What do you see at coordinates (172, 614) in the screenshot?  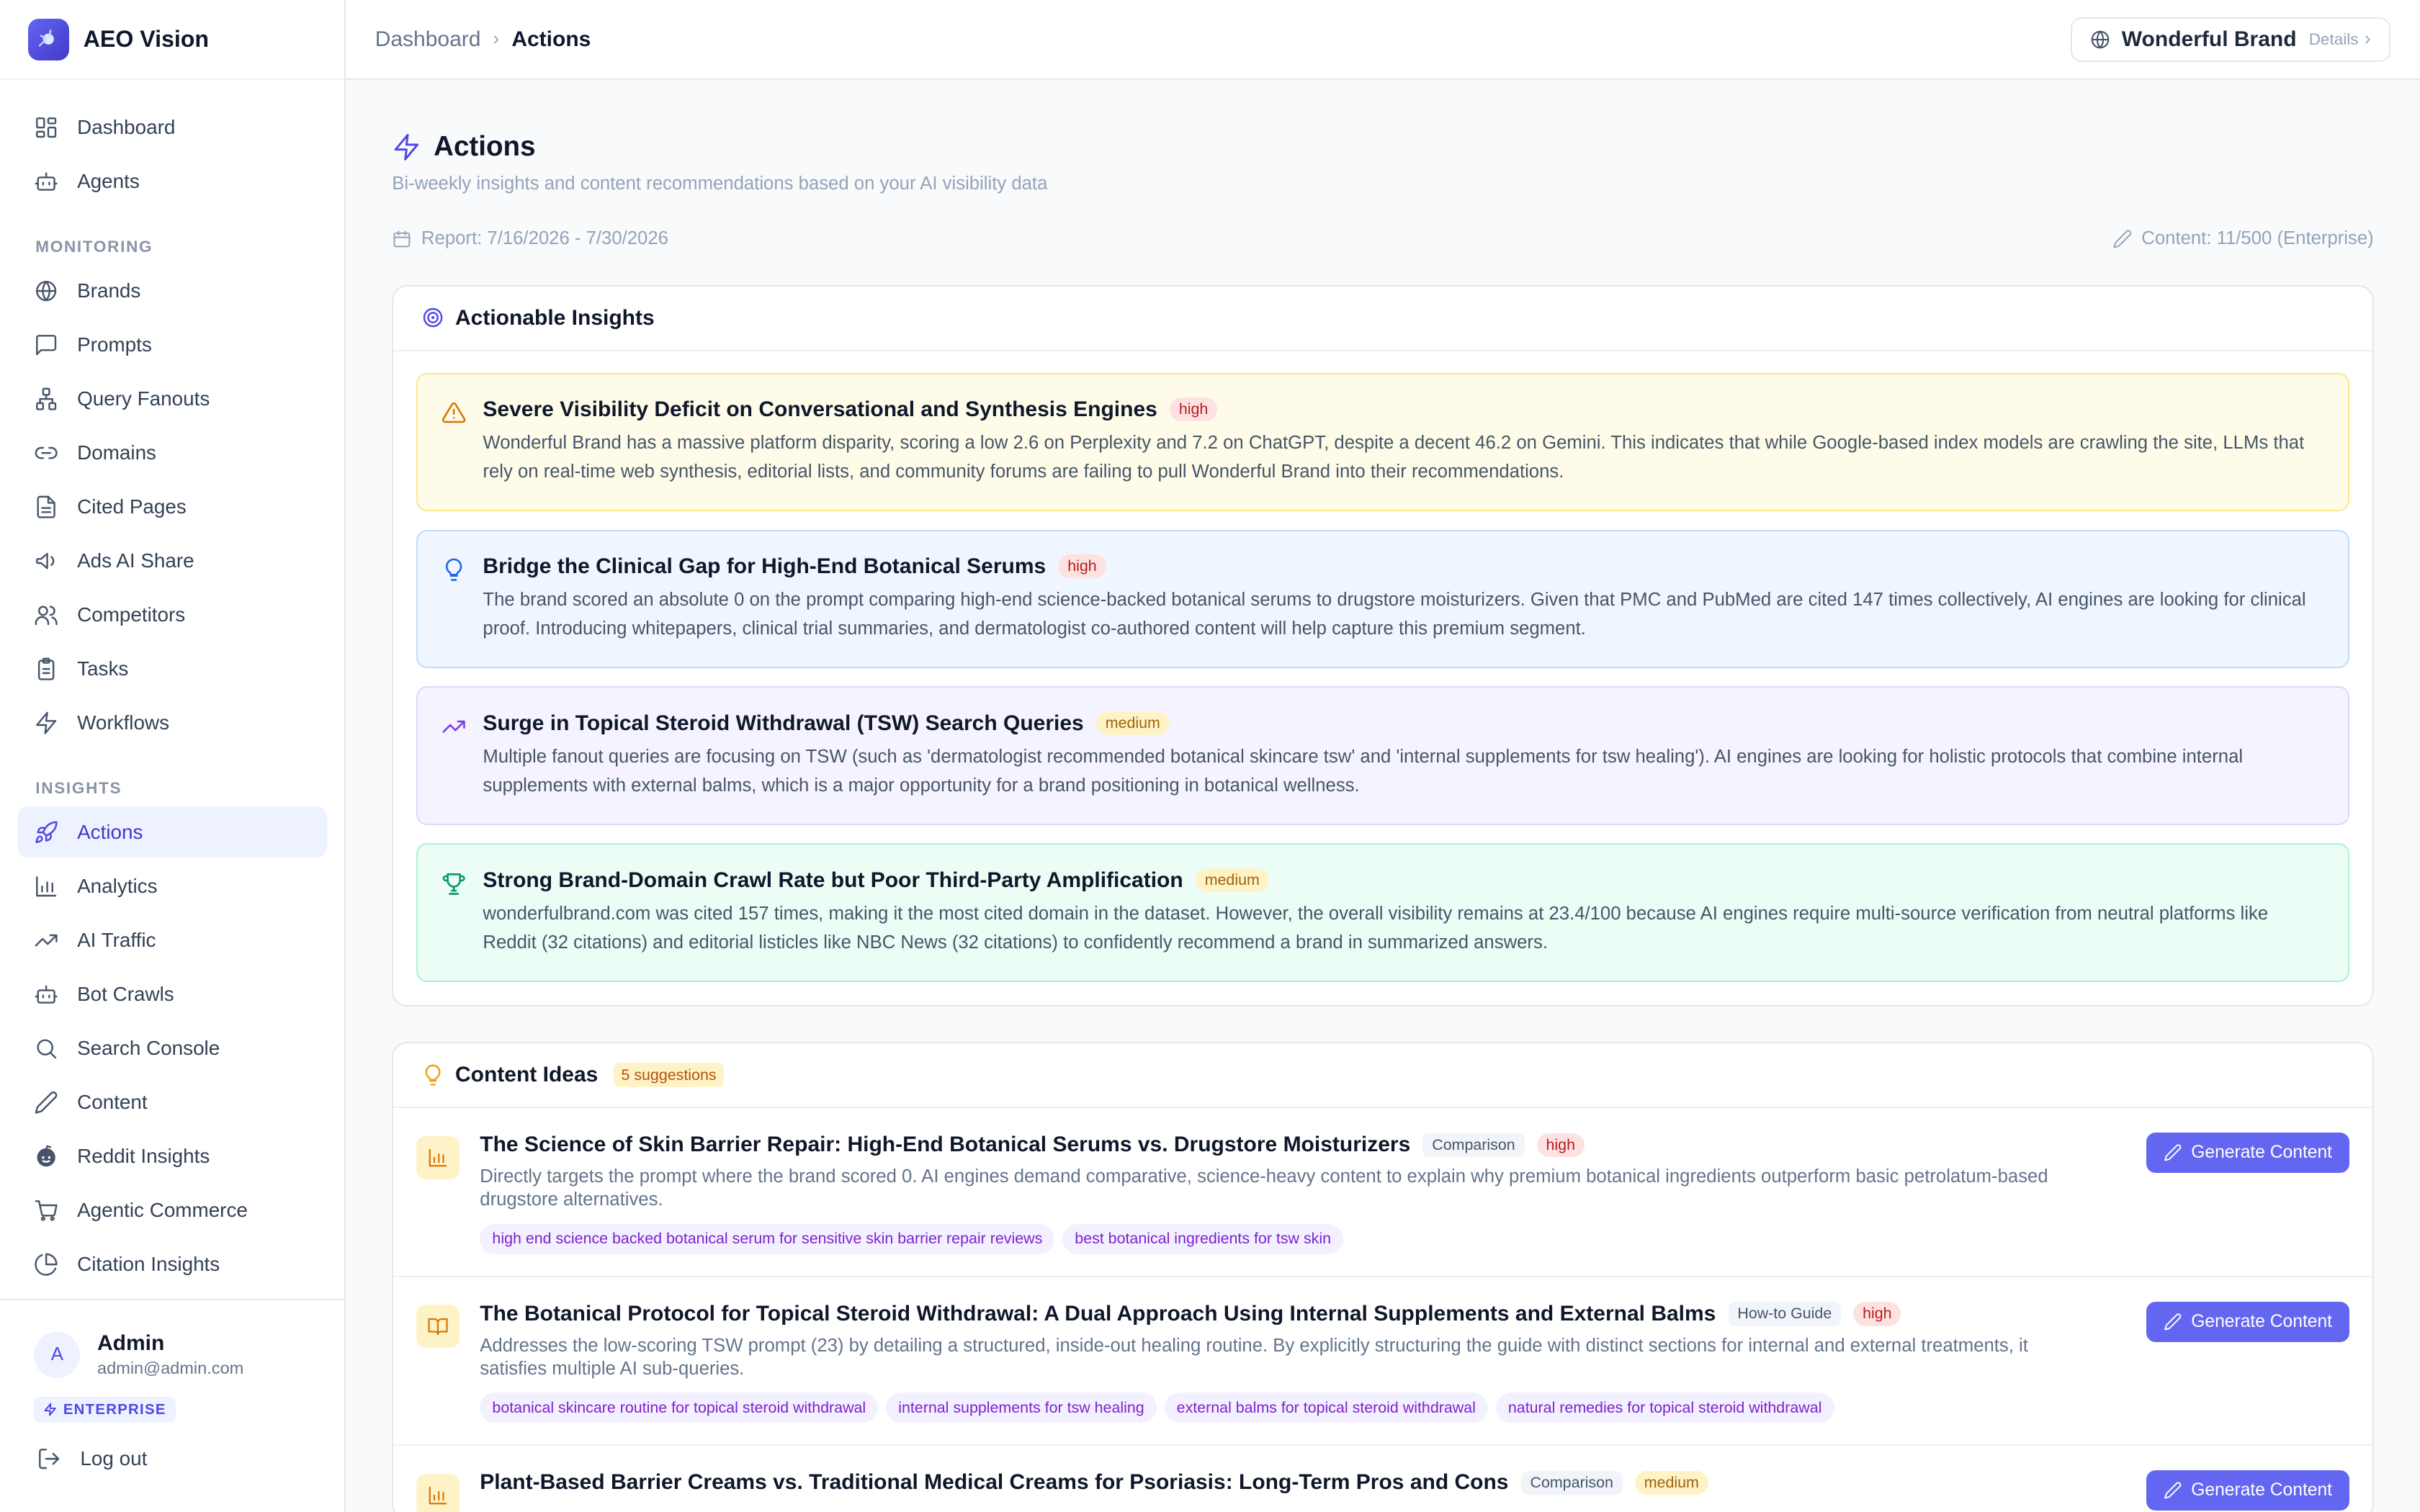 I see `sidebar-item-competitors: Competitors` at bounding box center [172, 614].